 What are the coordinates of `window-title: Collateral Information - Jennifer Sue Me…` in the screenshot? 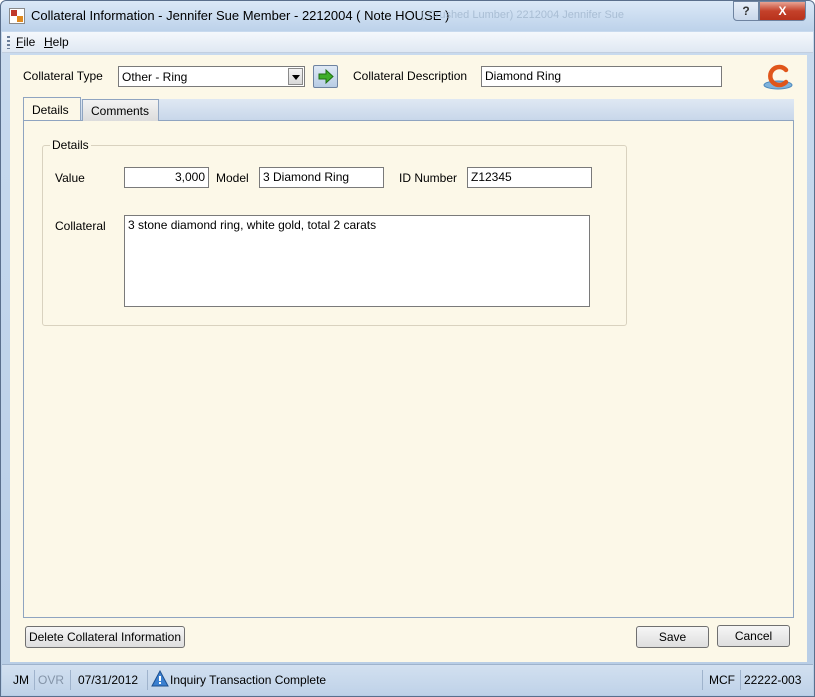 It's located at (240, 15).